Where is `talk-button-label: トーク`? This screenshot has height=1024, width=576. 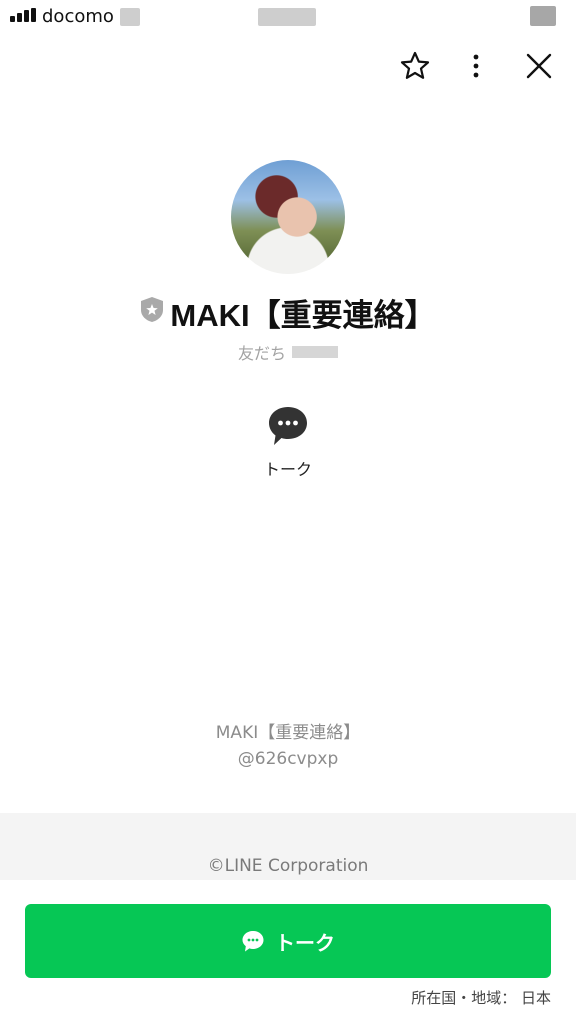 talk-button-label: トーク is located at coordinates (305, 942).